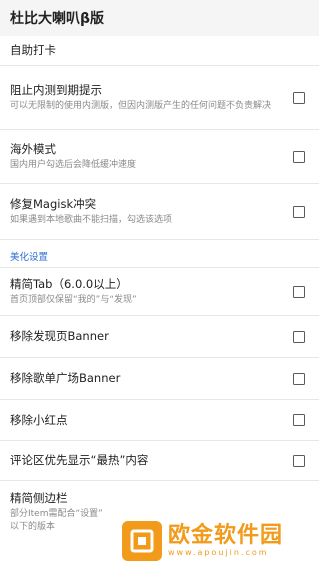  What do you see at coordinates (159, 18) in the screenshot?
I see `app-bar: 杜比大喇叭β版` at bounding box center [159, 18].